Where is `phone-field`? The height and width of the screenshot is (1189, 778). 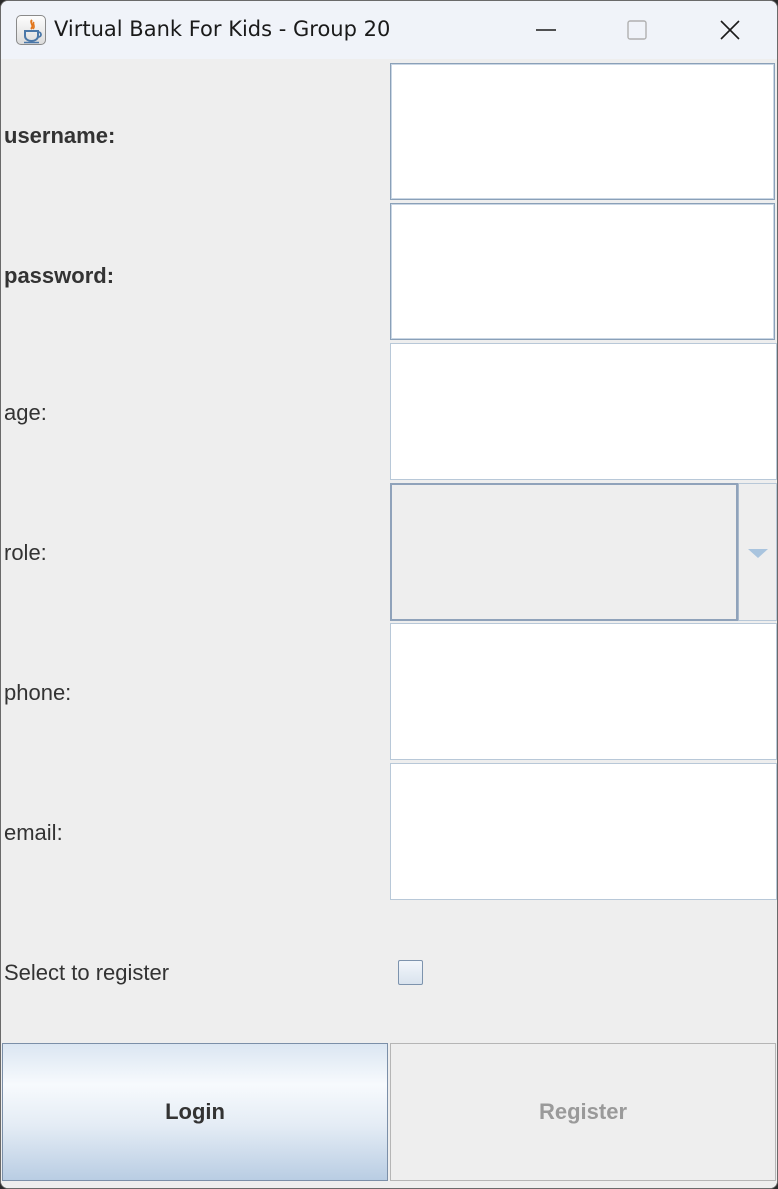 phone-field is located at coordinates (583, 691).